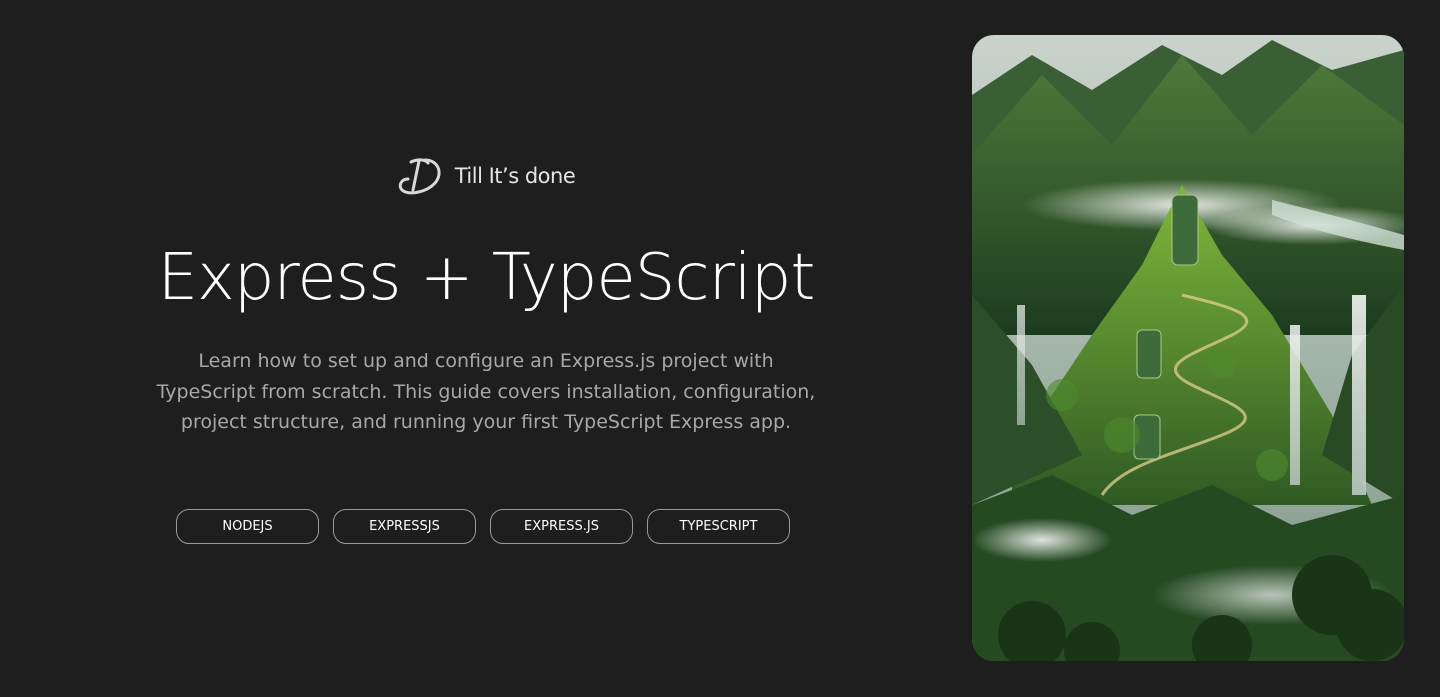 This screenshot has height=697, width=1440. I want to click on tag-express-js: EXPRESS.JS, so click(561, 526).